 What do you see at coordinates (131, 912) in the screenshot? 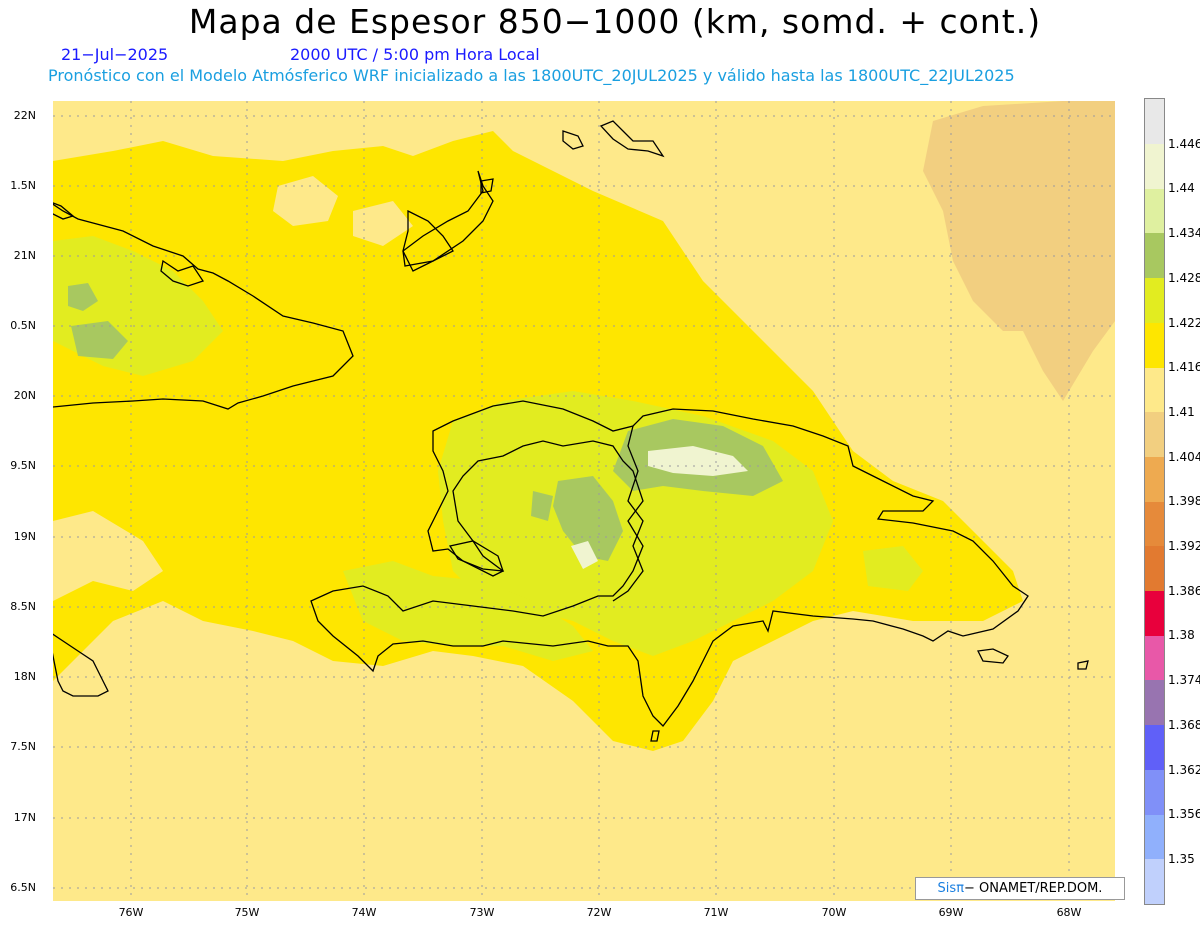
I see `lon-label-76w: 76W` at bounding box center [131, 912].